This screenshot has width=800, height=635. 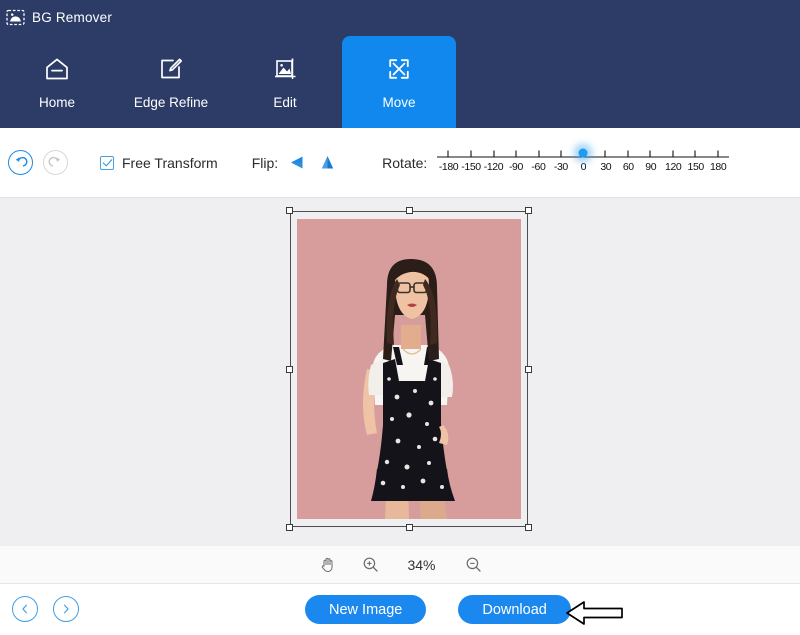 I want to click on tab-label: Edge Refine, so click(x=171, y=102).